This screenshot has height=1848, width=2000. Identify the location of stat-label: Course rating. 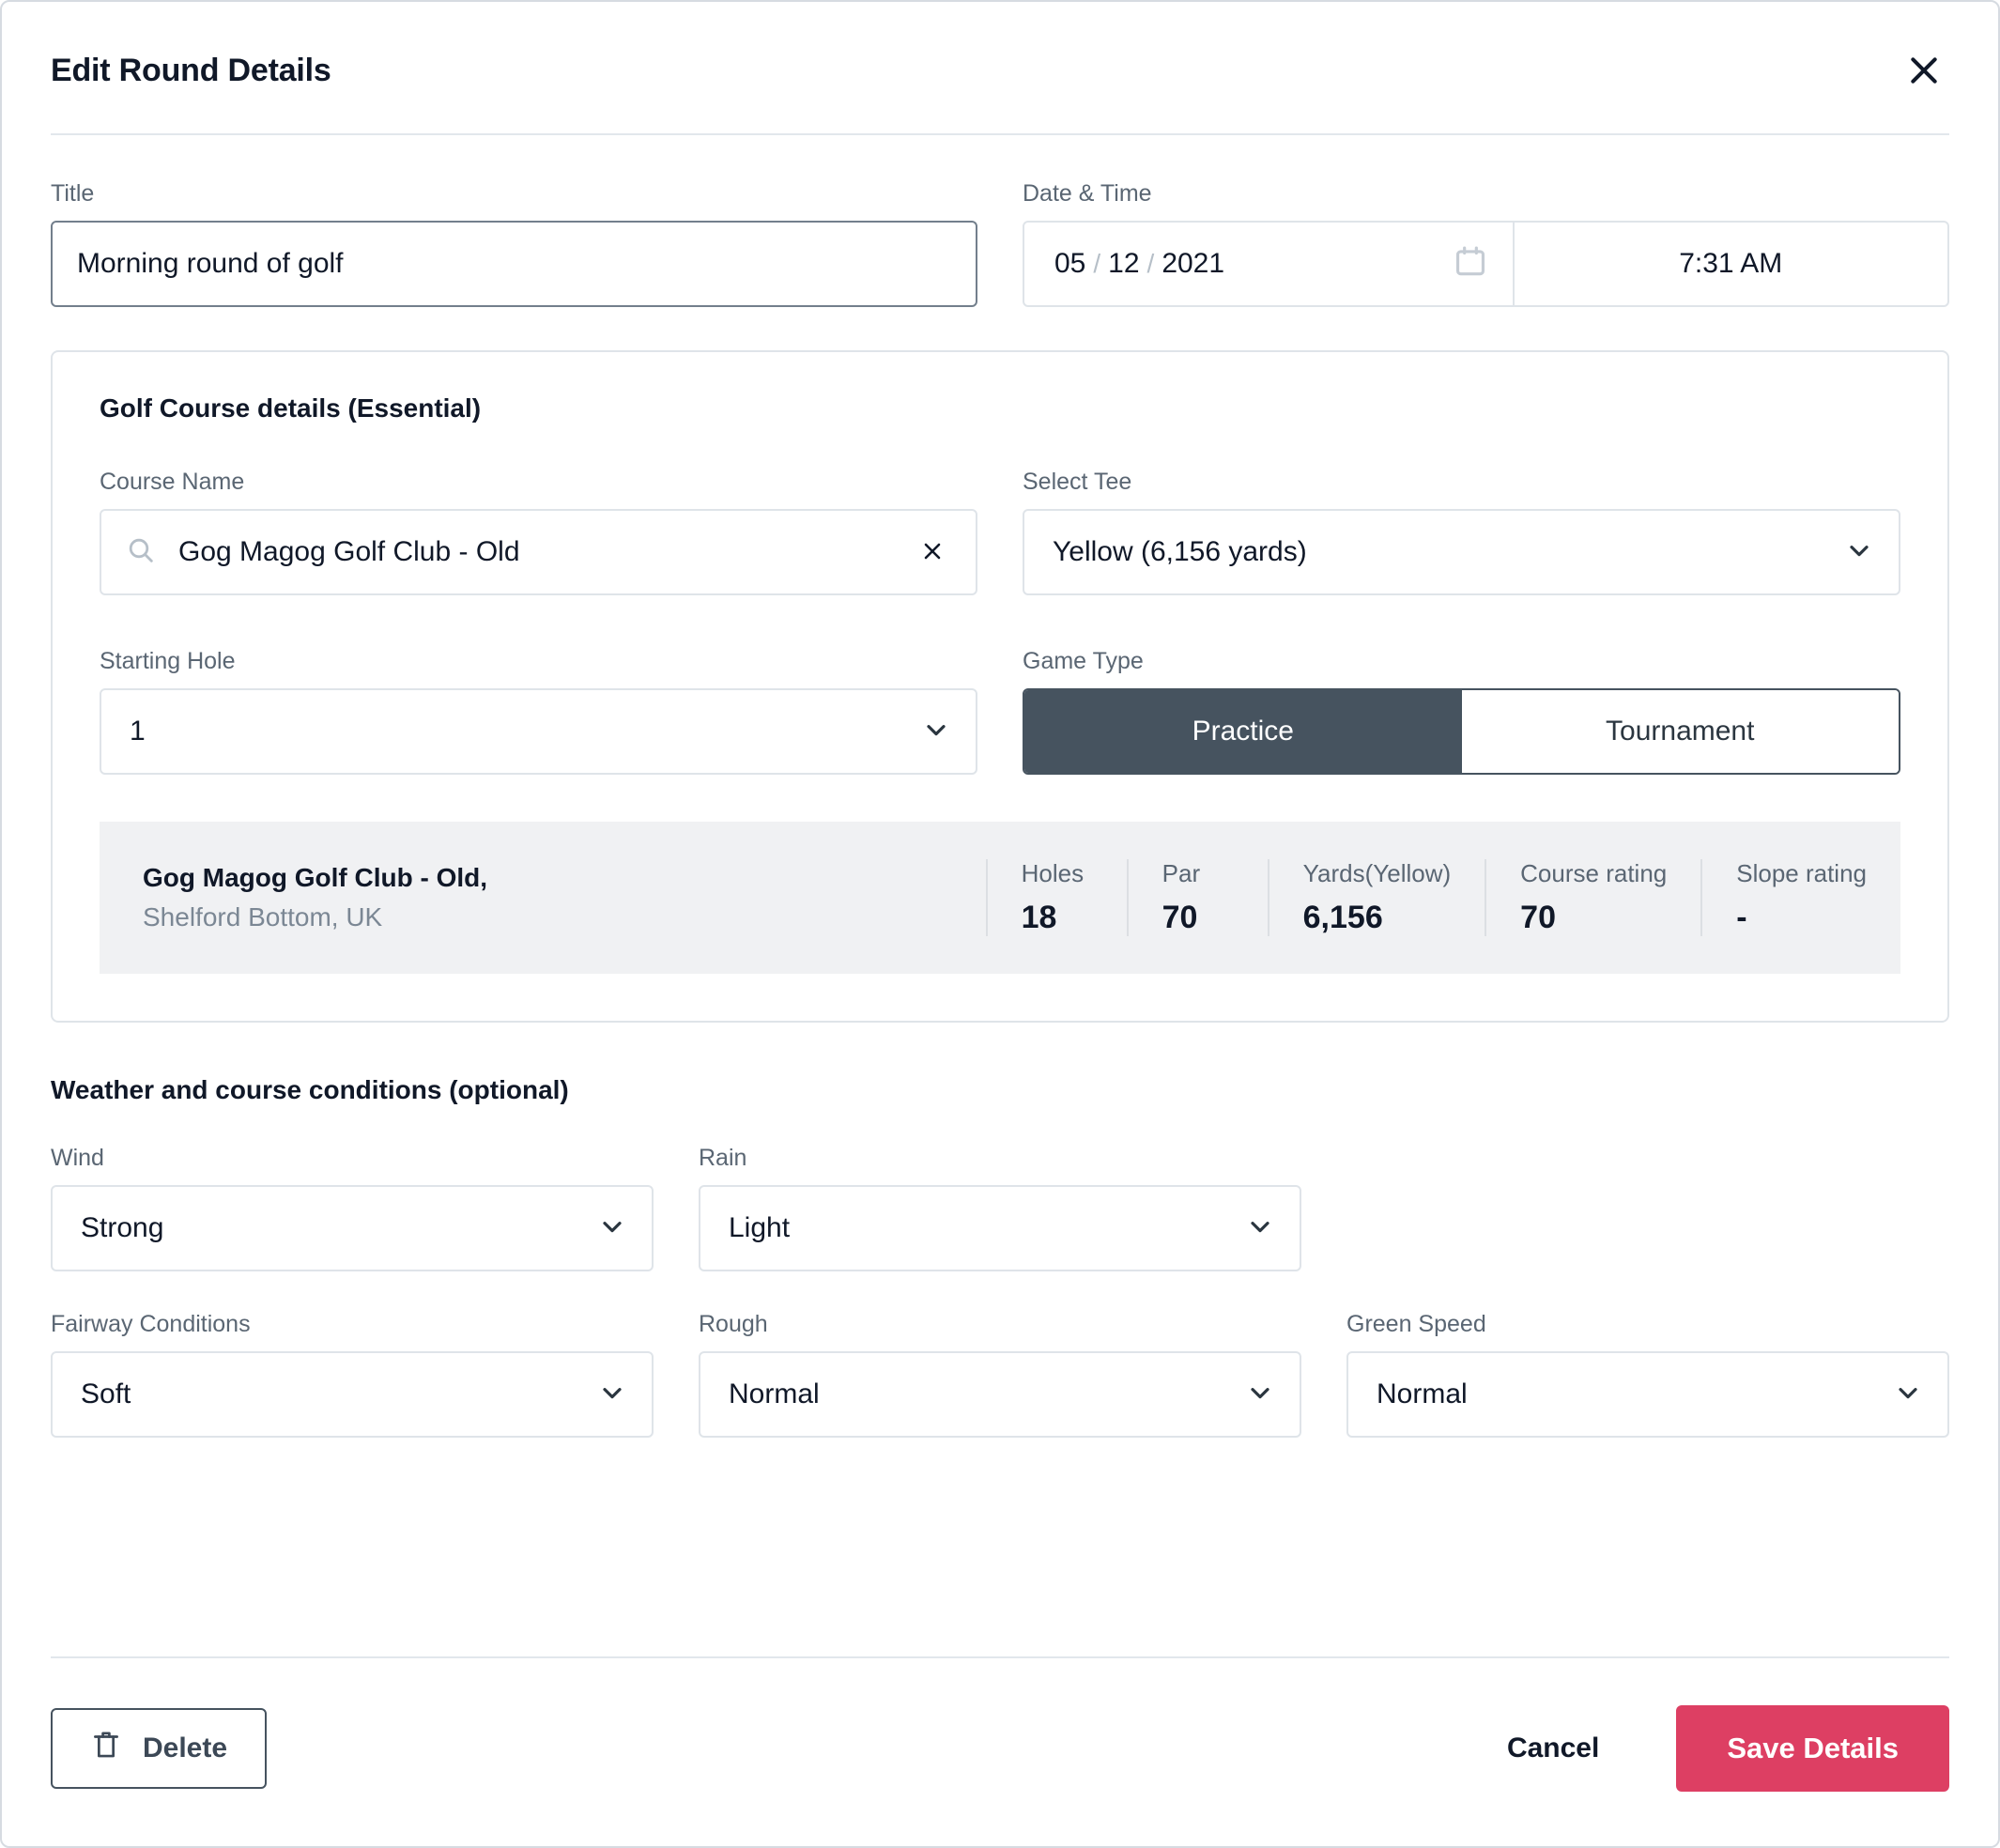
(1594, 873).